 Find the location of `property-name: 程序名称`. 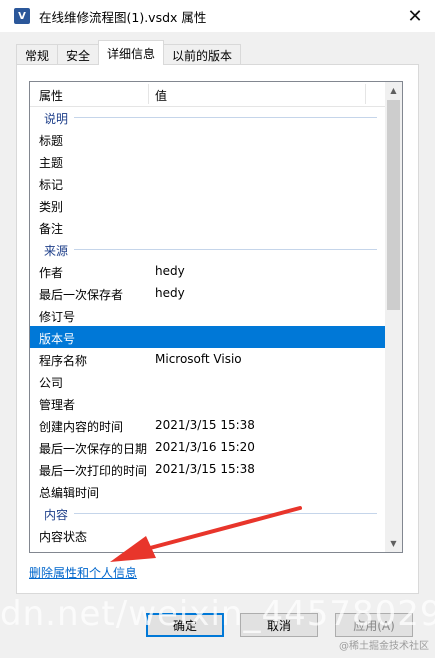

property-name: 程序名称 is located at coordinates (63, 361).